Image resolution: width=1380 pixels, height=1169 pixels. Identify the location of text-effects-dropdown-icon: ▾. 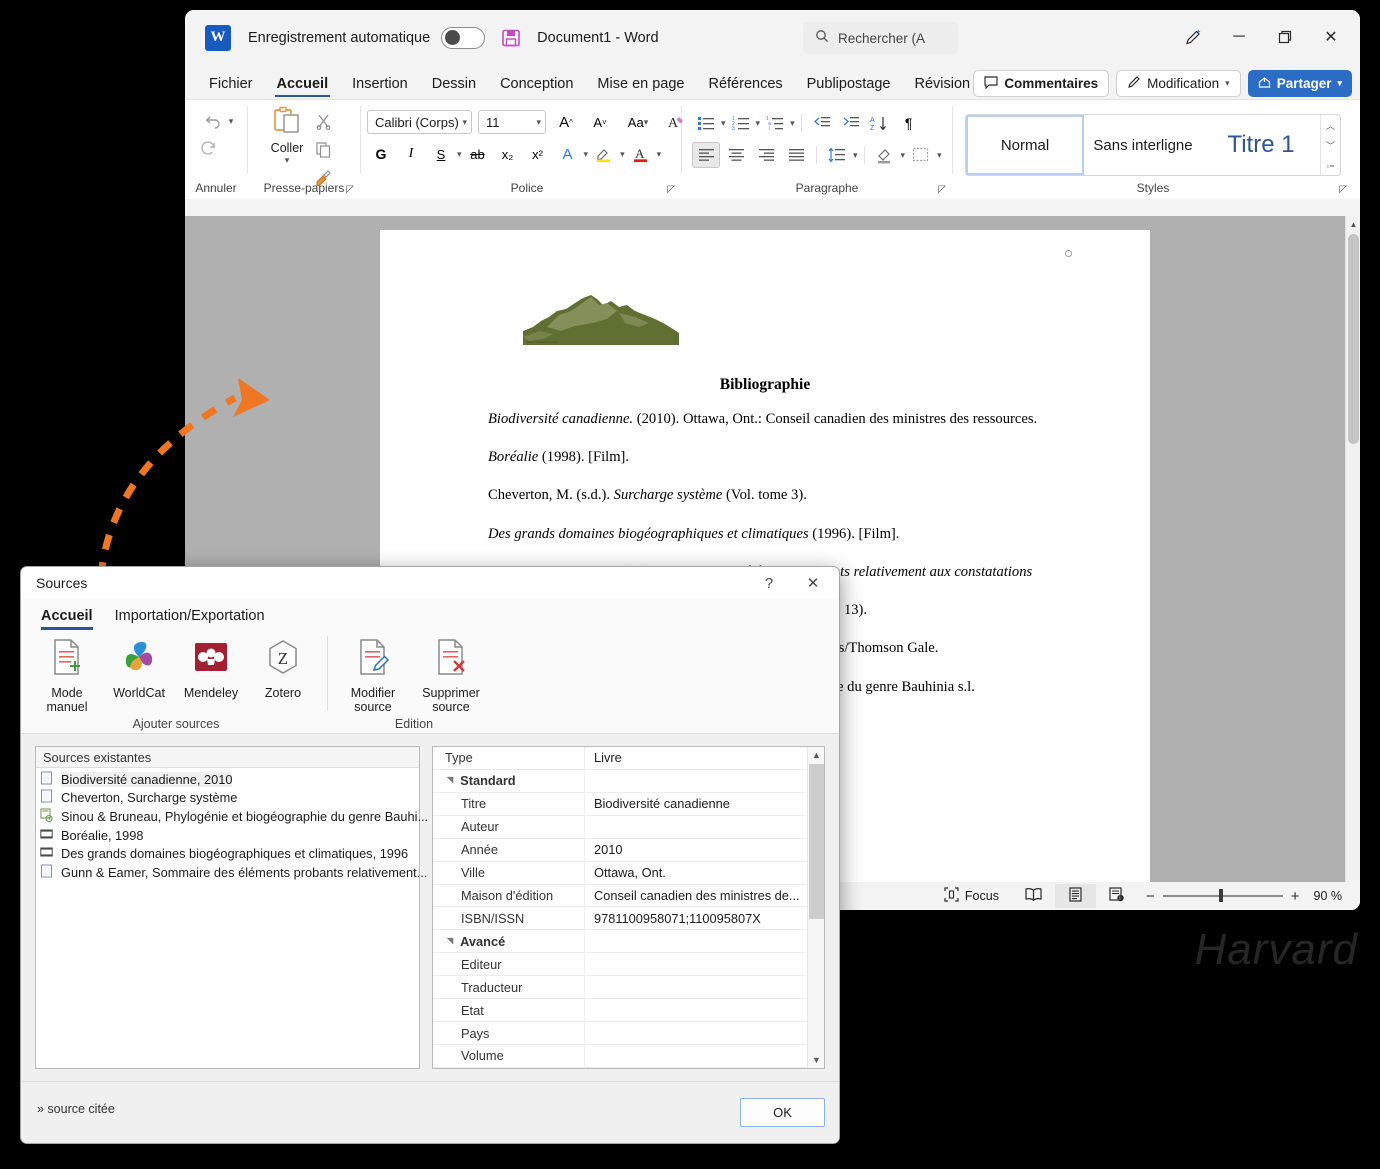
(586, 154).